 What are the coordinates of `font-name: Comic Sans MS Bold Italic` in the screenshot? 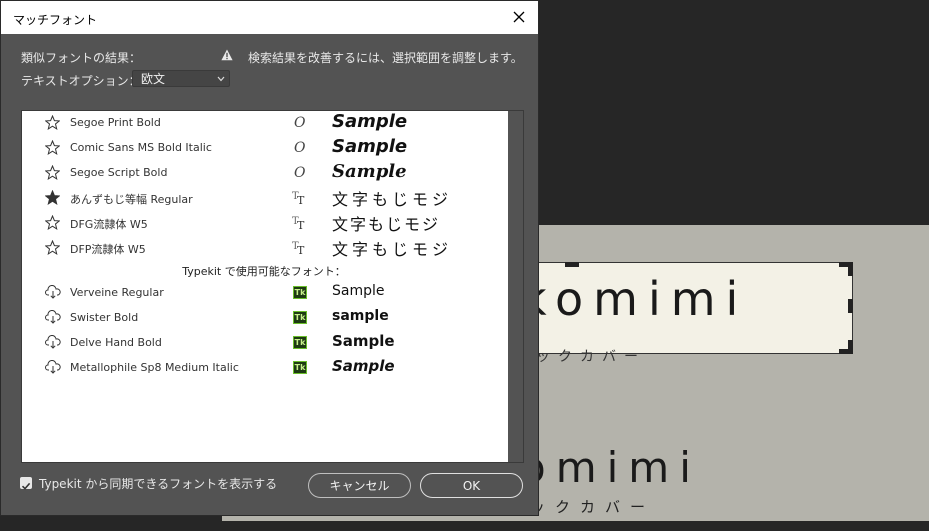 It's located at (141, 147).